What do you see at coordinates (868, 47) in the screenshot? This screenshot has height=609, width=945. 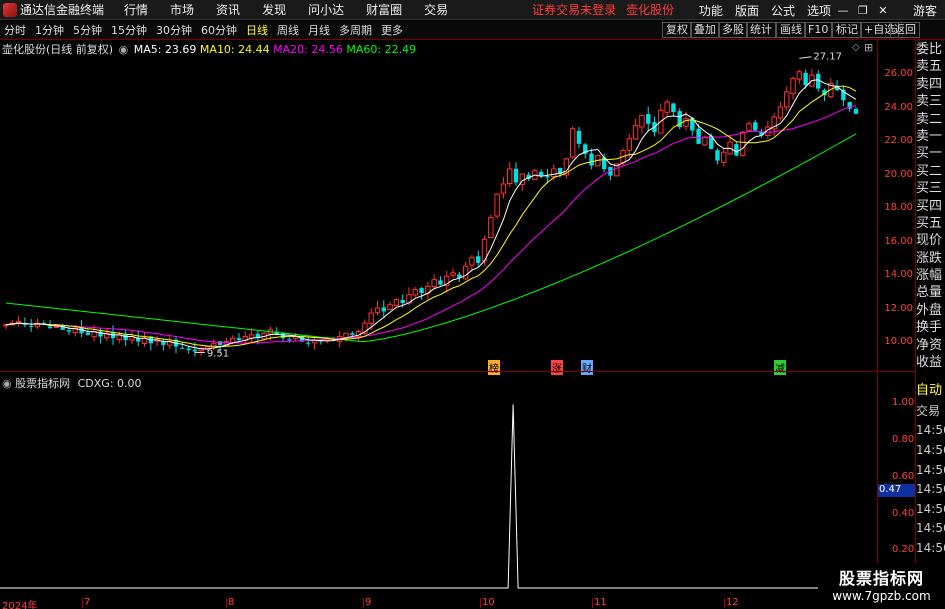 I see `expand-icon: ⊞` at bounding box center [868, 47].